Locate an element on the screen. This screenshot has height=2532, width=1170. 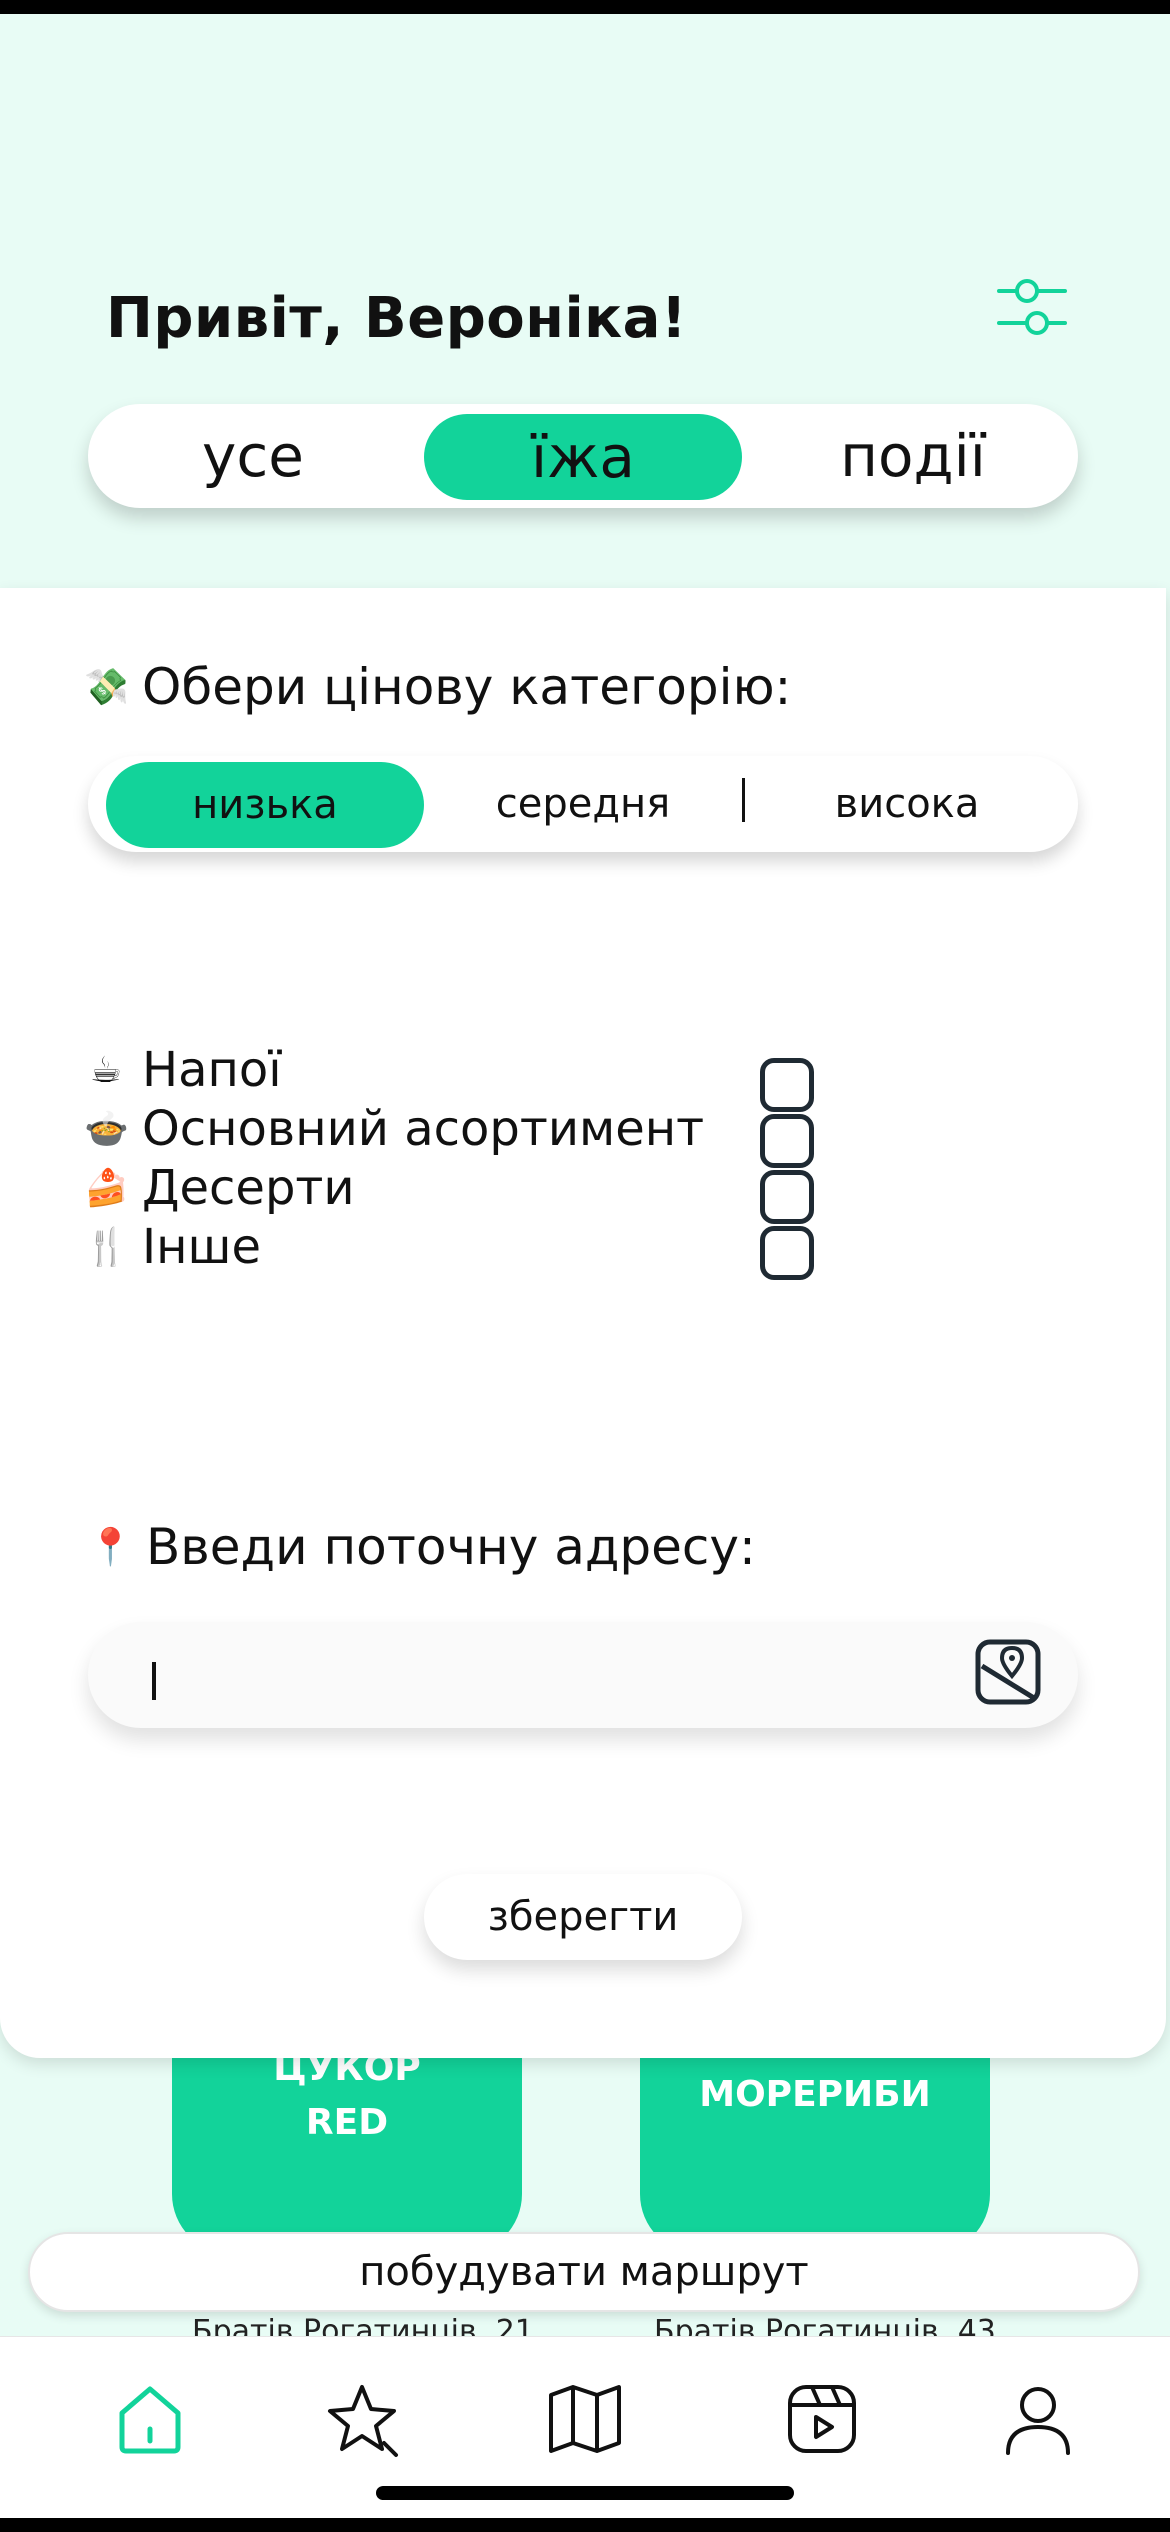
category-label: Десерти is located at coordinates (248, 1188).